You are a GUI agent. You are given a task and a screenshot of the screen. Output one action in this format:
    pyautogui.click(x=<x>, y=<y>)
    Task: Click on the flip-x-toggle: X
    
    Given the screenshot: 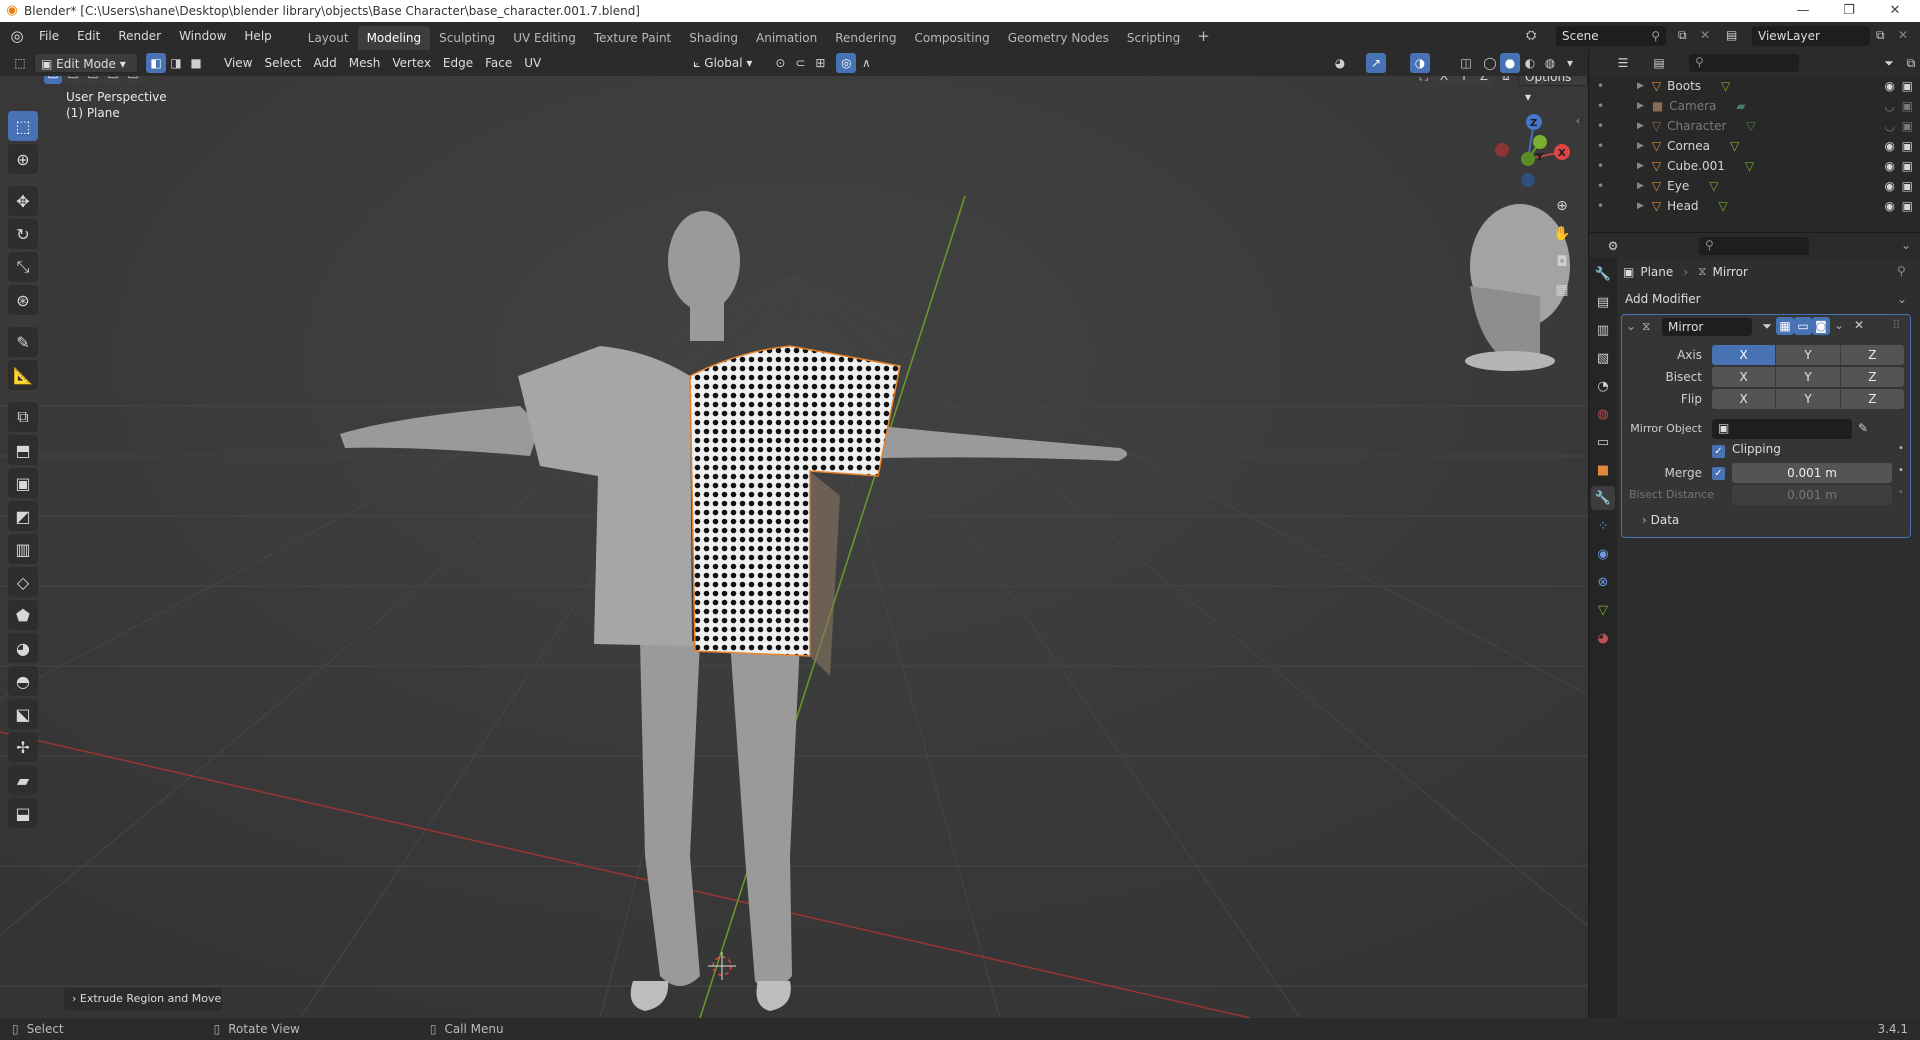 What is the action you would take?
    pyautogui.click(x=1744, y=399)
    